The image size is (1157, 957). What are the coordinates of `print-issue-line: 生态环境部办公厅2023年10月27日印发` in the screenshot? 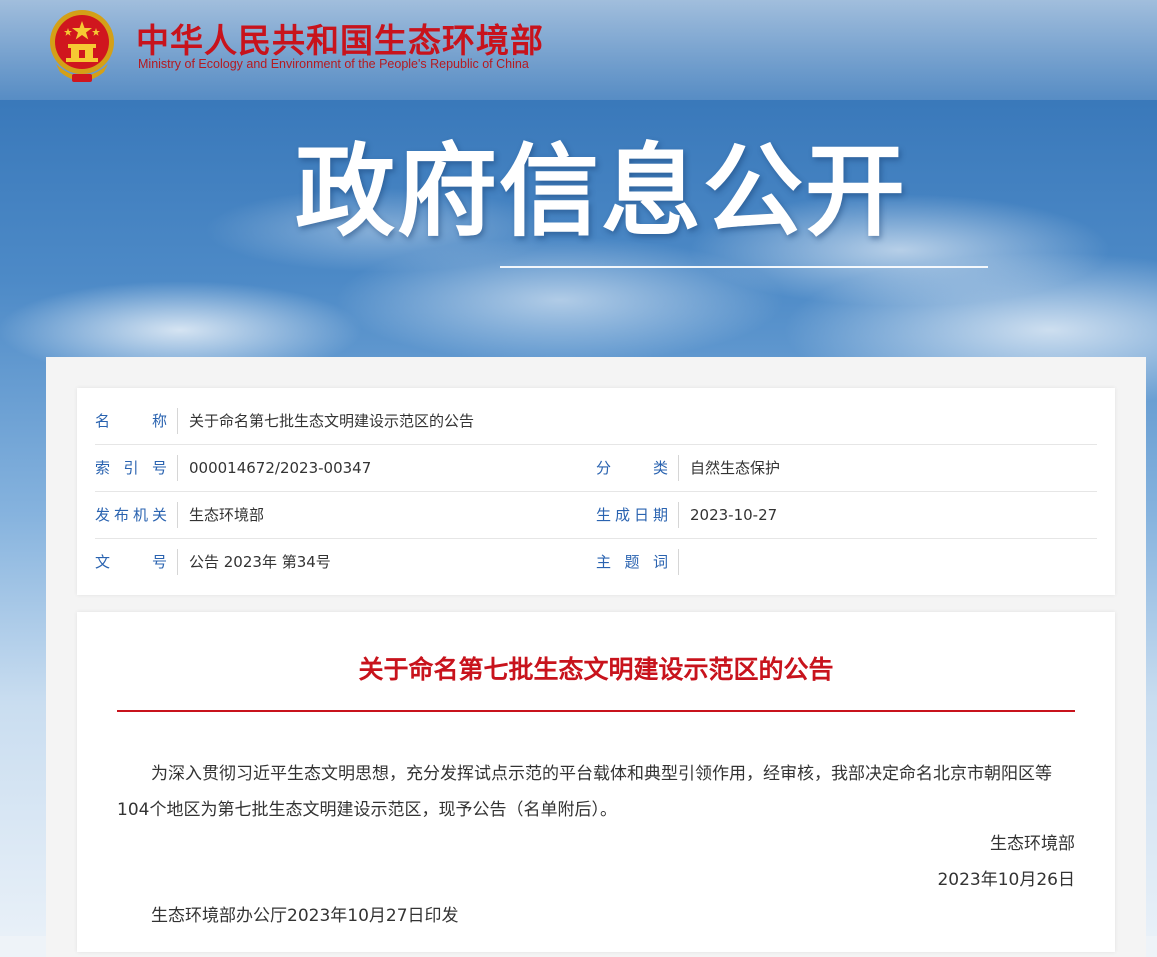 It's located at (305, 916).